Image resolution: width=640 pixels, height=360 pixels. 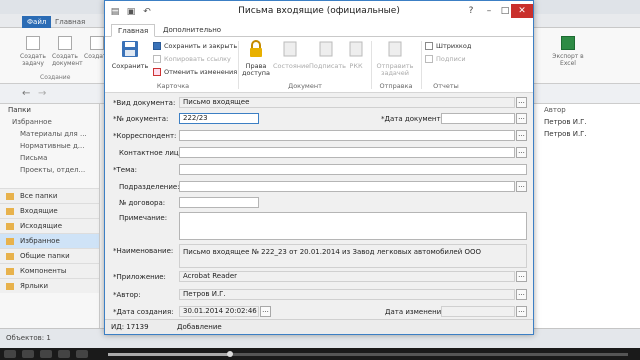 What do you see at coordinates (219, 202) in the screenshot?
I see `contract-input` at bounding box center [219, 202].